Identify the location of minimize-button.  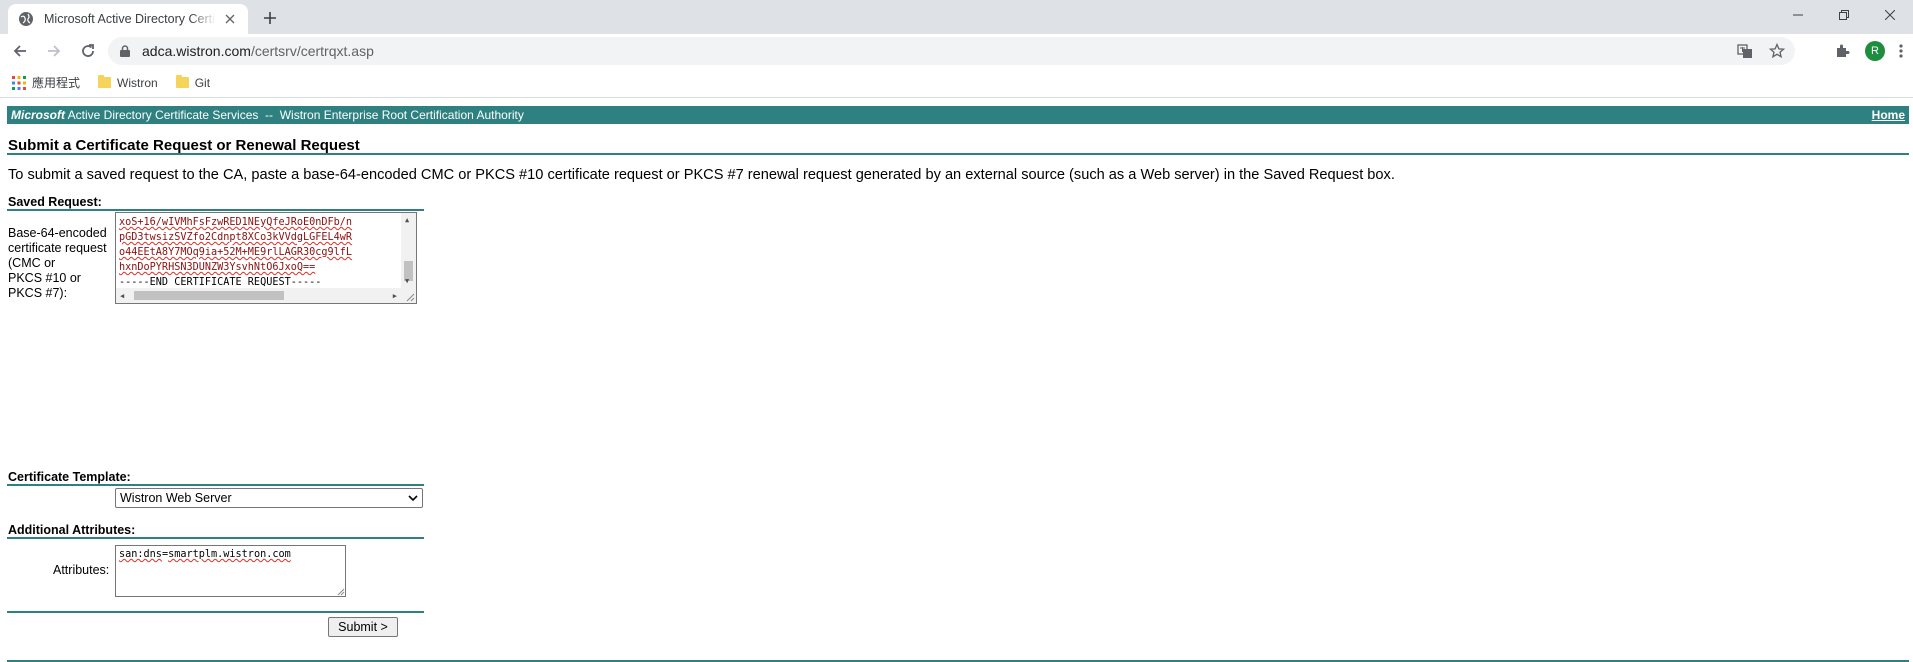
(1798, 15).